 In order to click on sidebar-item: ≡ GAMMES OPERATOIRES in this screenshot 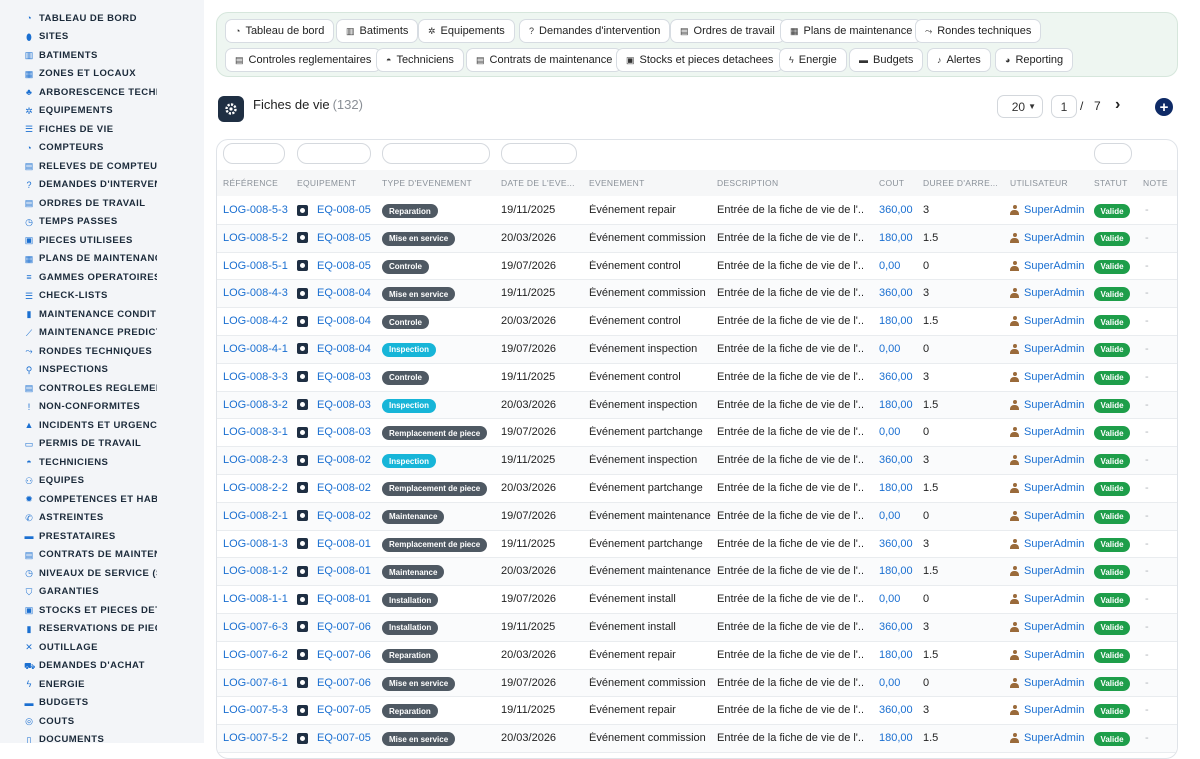, I will do `click(102, 277)`.